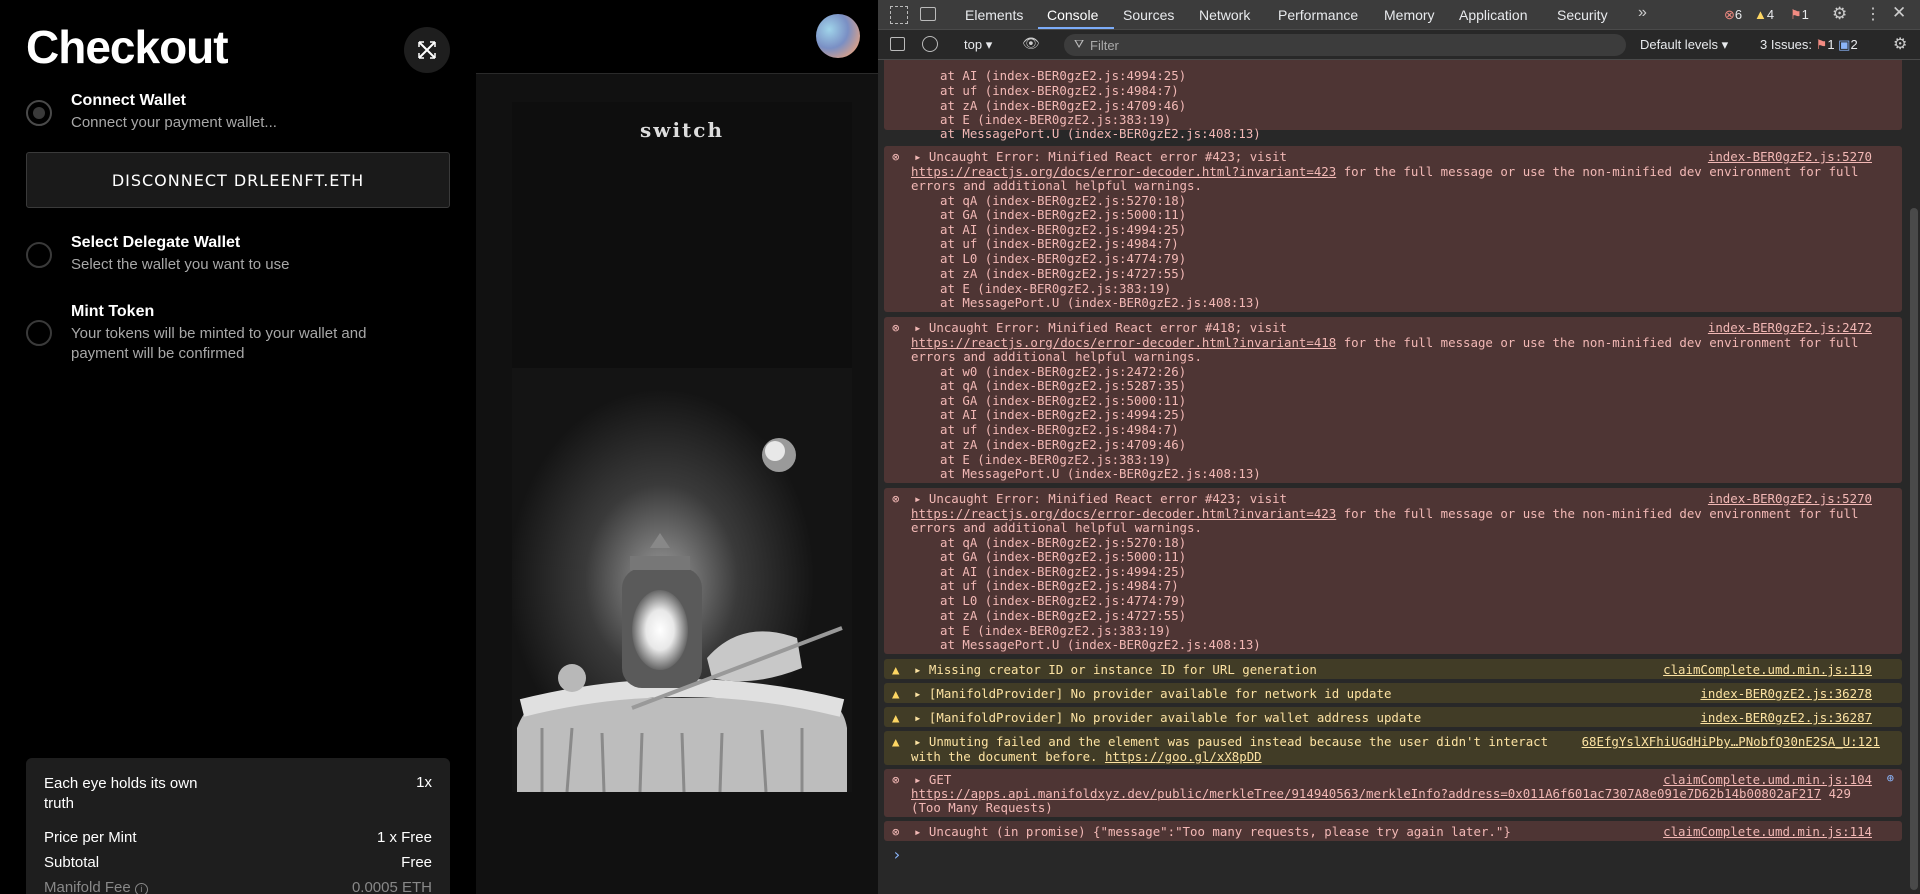 Image resolution: width=1920 pixels, height=894 pixels. Describe the element at coordinates (1786, 717) in the screenshot. I see `source-link: index-BER0gzE2.js:36287` at that location.